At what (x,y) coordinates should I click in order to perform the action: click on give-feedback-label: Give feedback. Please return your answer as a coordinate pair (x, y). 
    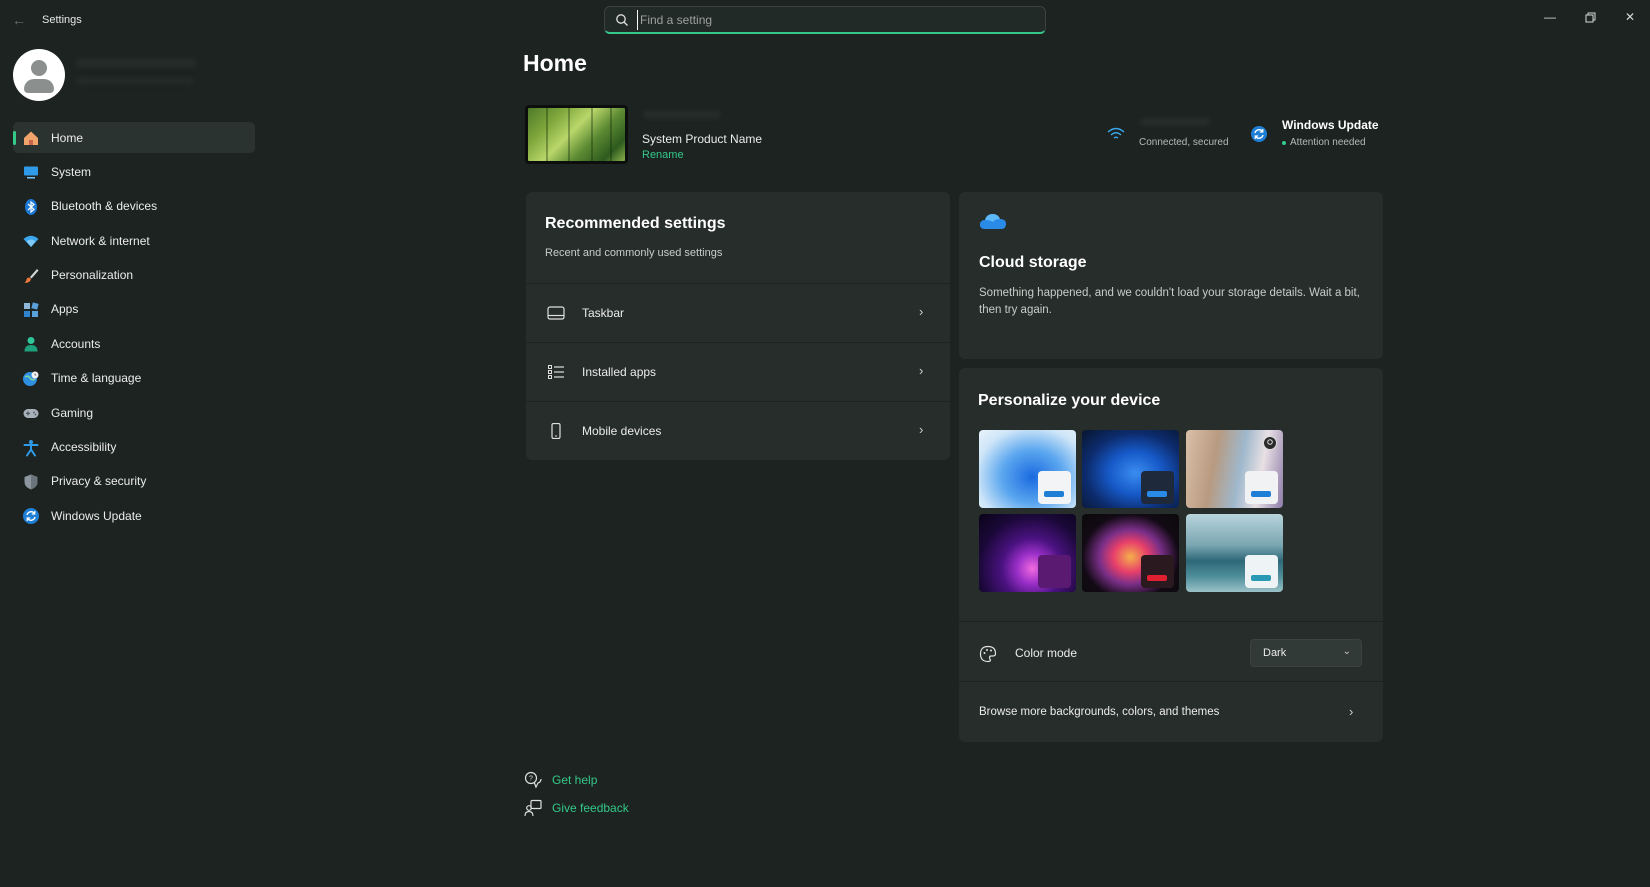
    Looking at the image, I should click on (590, 808).